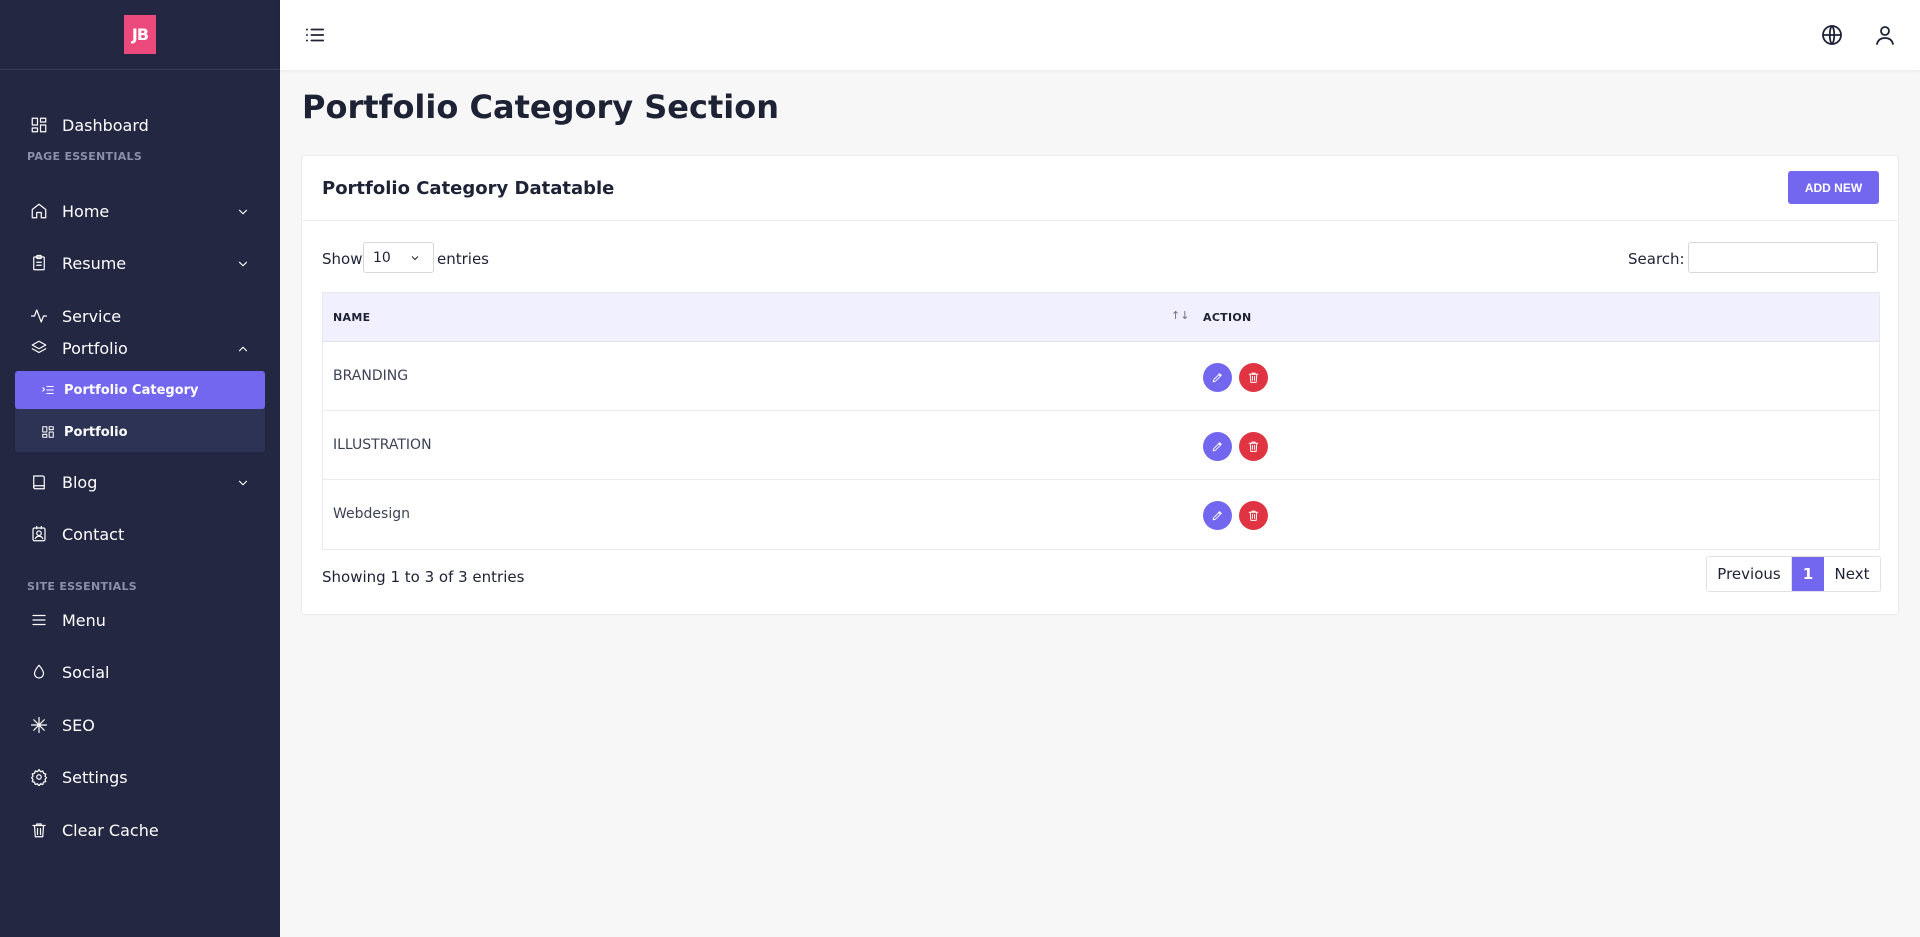 Image resolution: width=1920 pixels, height=937 pixels. I want to click on logo-area: JB, so click(140, 35).